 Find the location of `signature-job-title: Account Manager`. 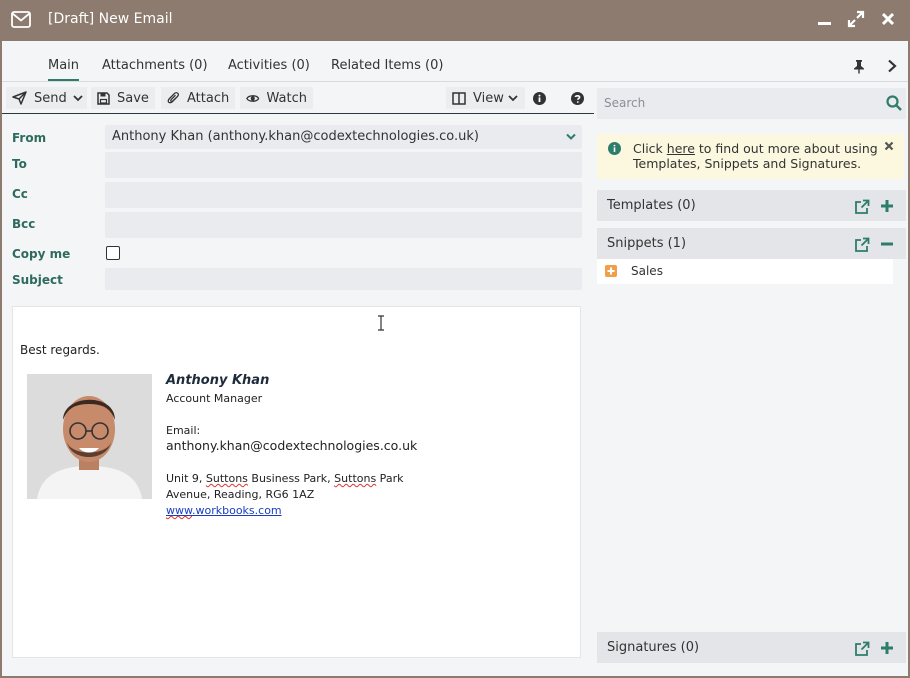

signature-job-title: Account Manager is located at coordinates (214, 398).